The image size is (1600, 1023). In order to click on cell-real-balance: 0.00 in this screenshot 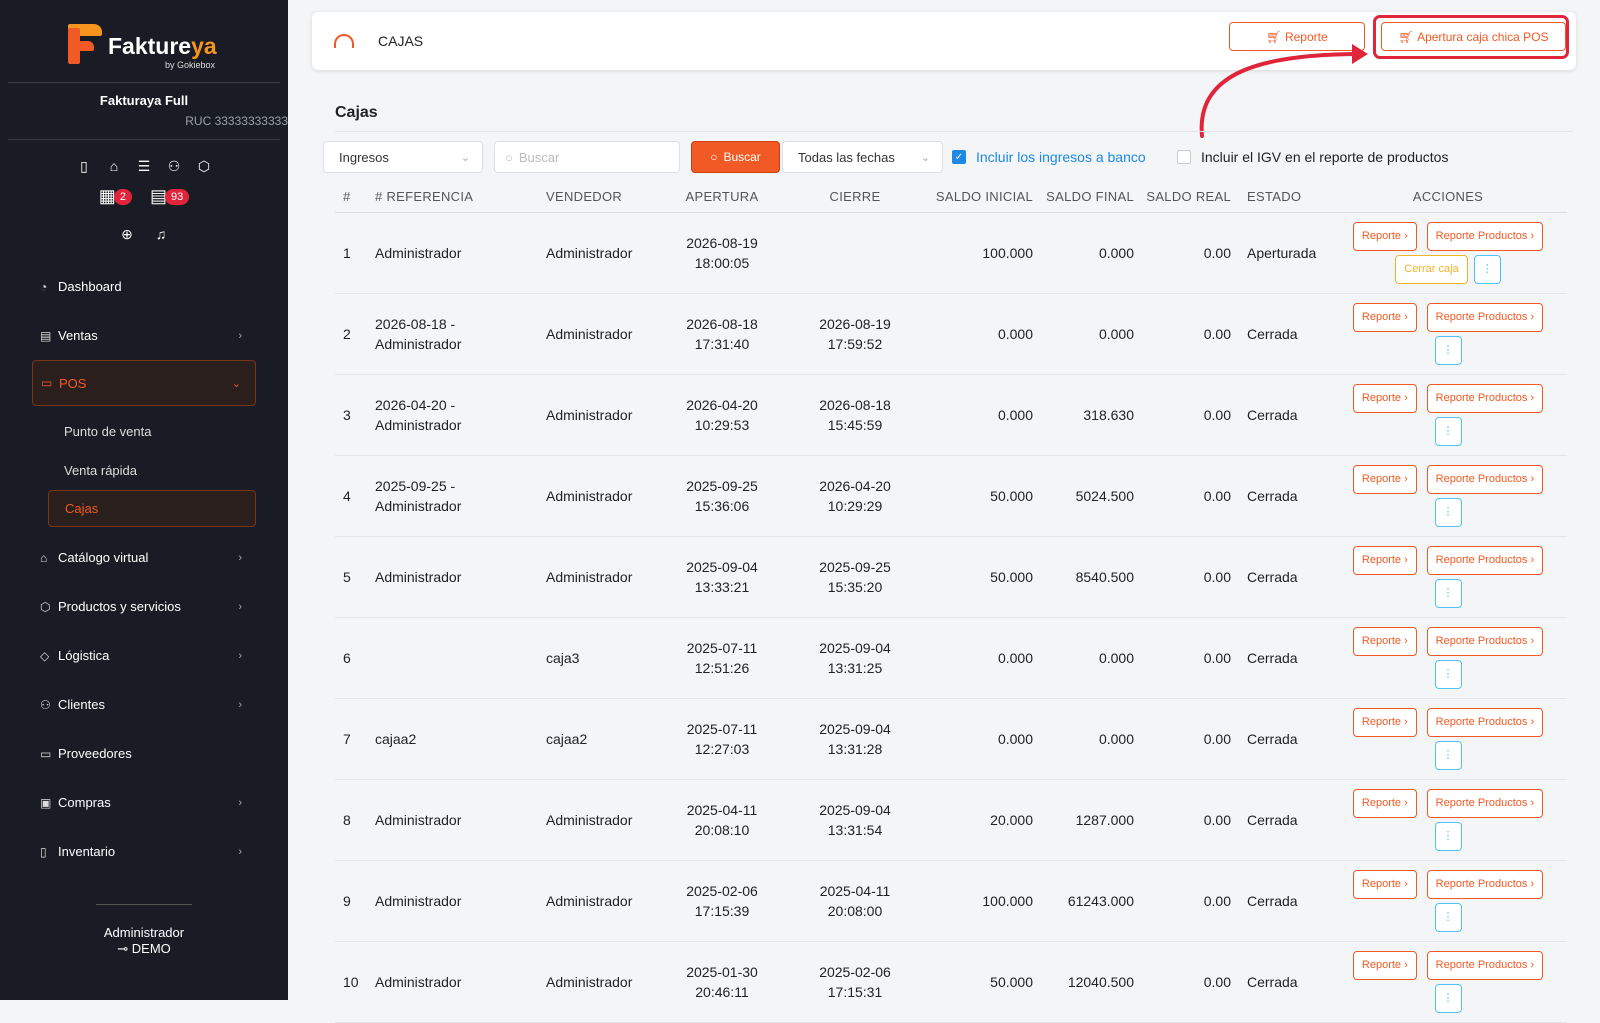, I will do `click(1182, 658)`.